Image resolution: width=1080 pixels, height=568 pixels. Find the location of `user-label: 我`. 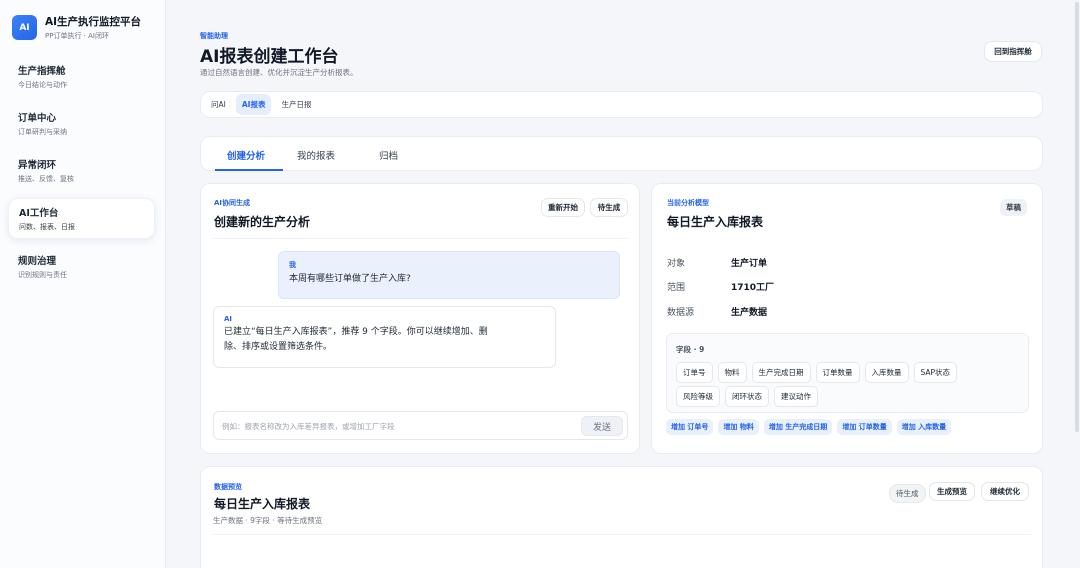

user-label: 我 is located at coordinates (292, 265).